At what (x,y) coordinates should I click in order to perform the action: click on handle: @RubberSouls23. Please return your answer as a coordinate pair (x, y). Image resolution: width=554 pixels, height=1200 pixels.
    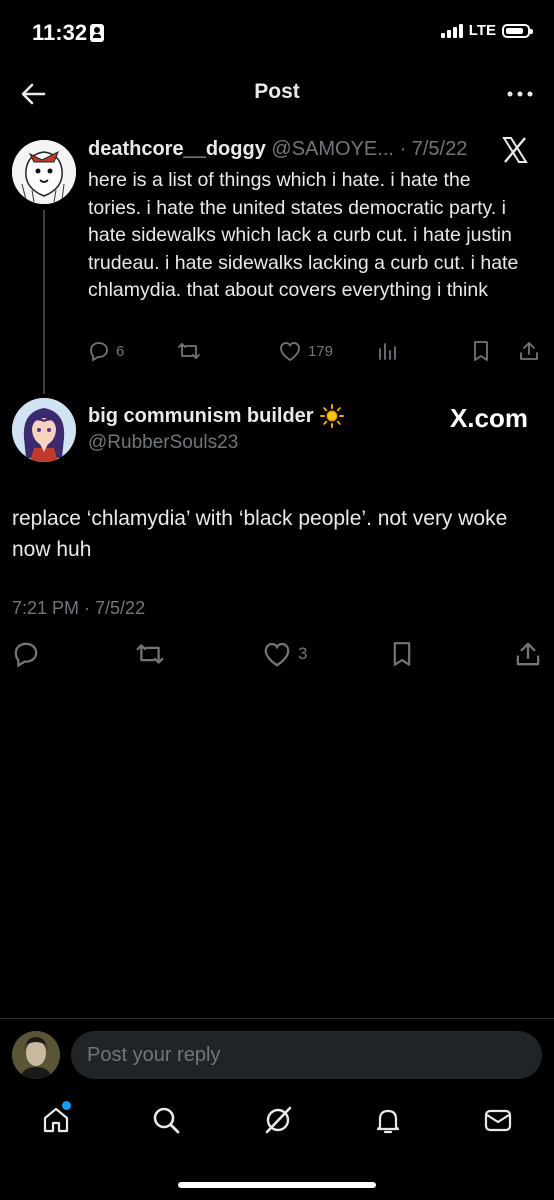
    Looking at the image, I should click on (163, 443).